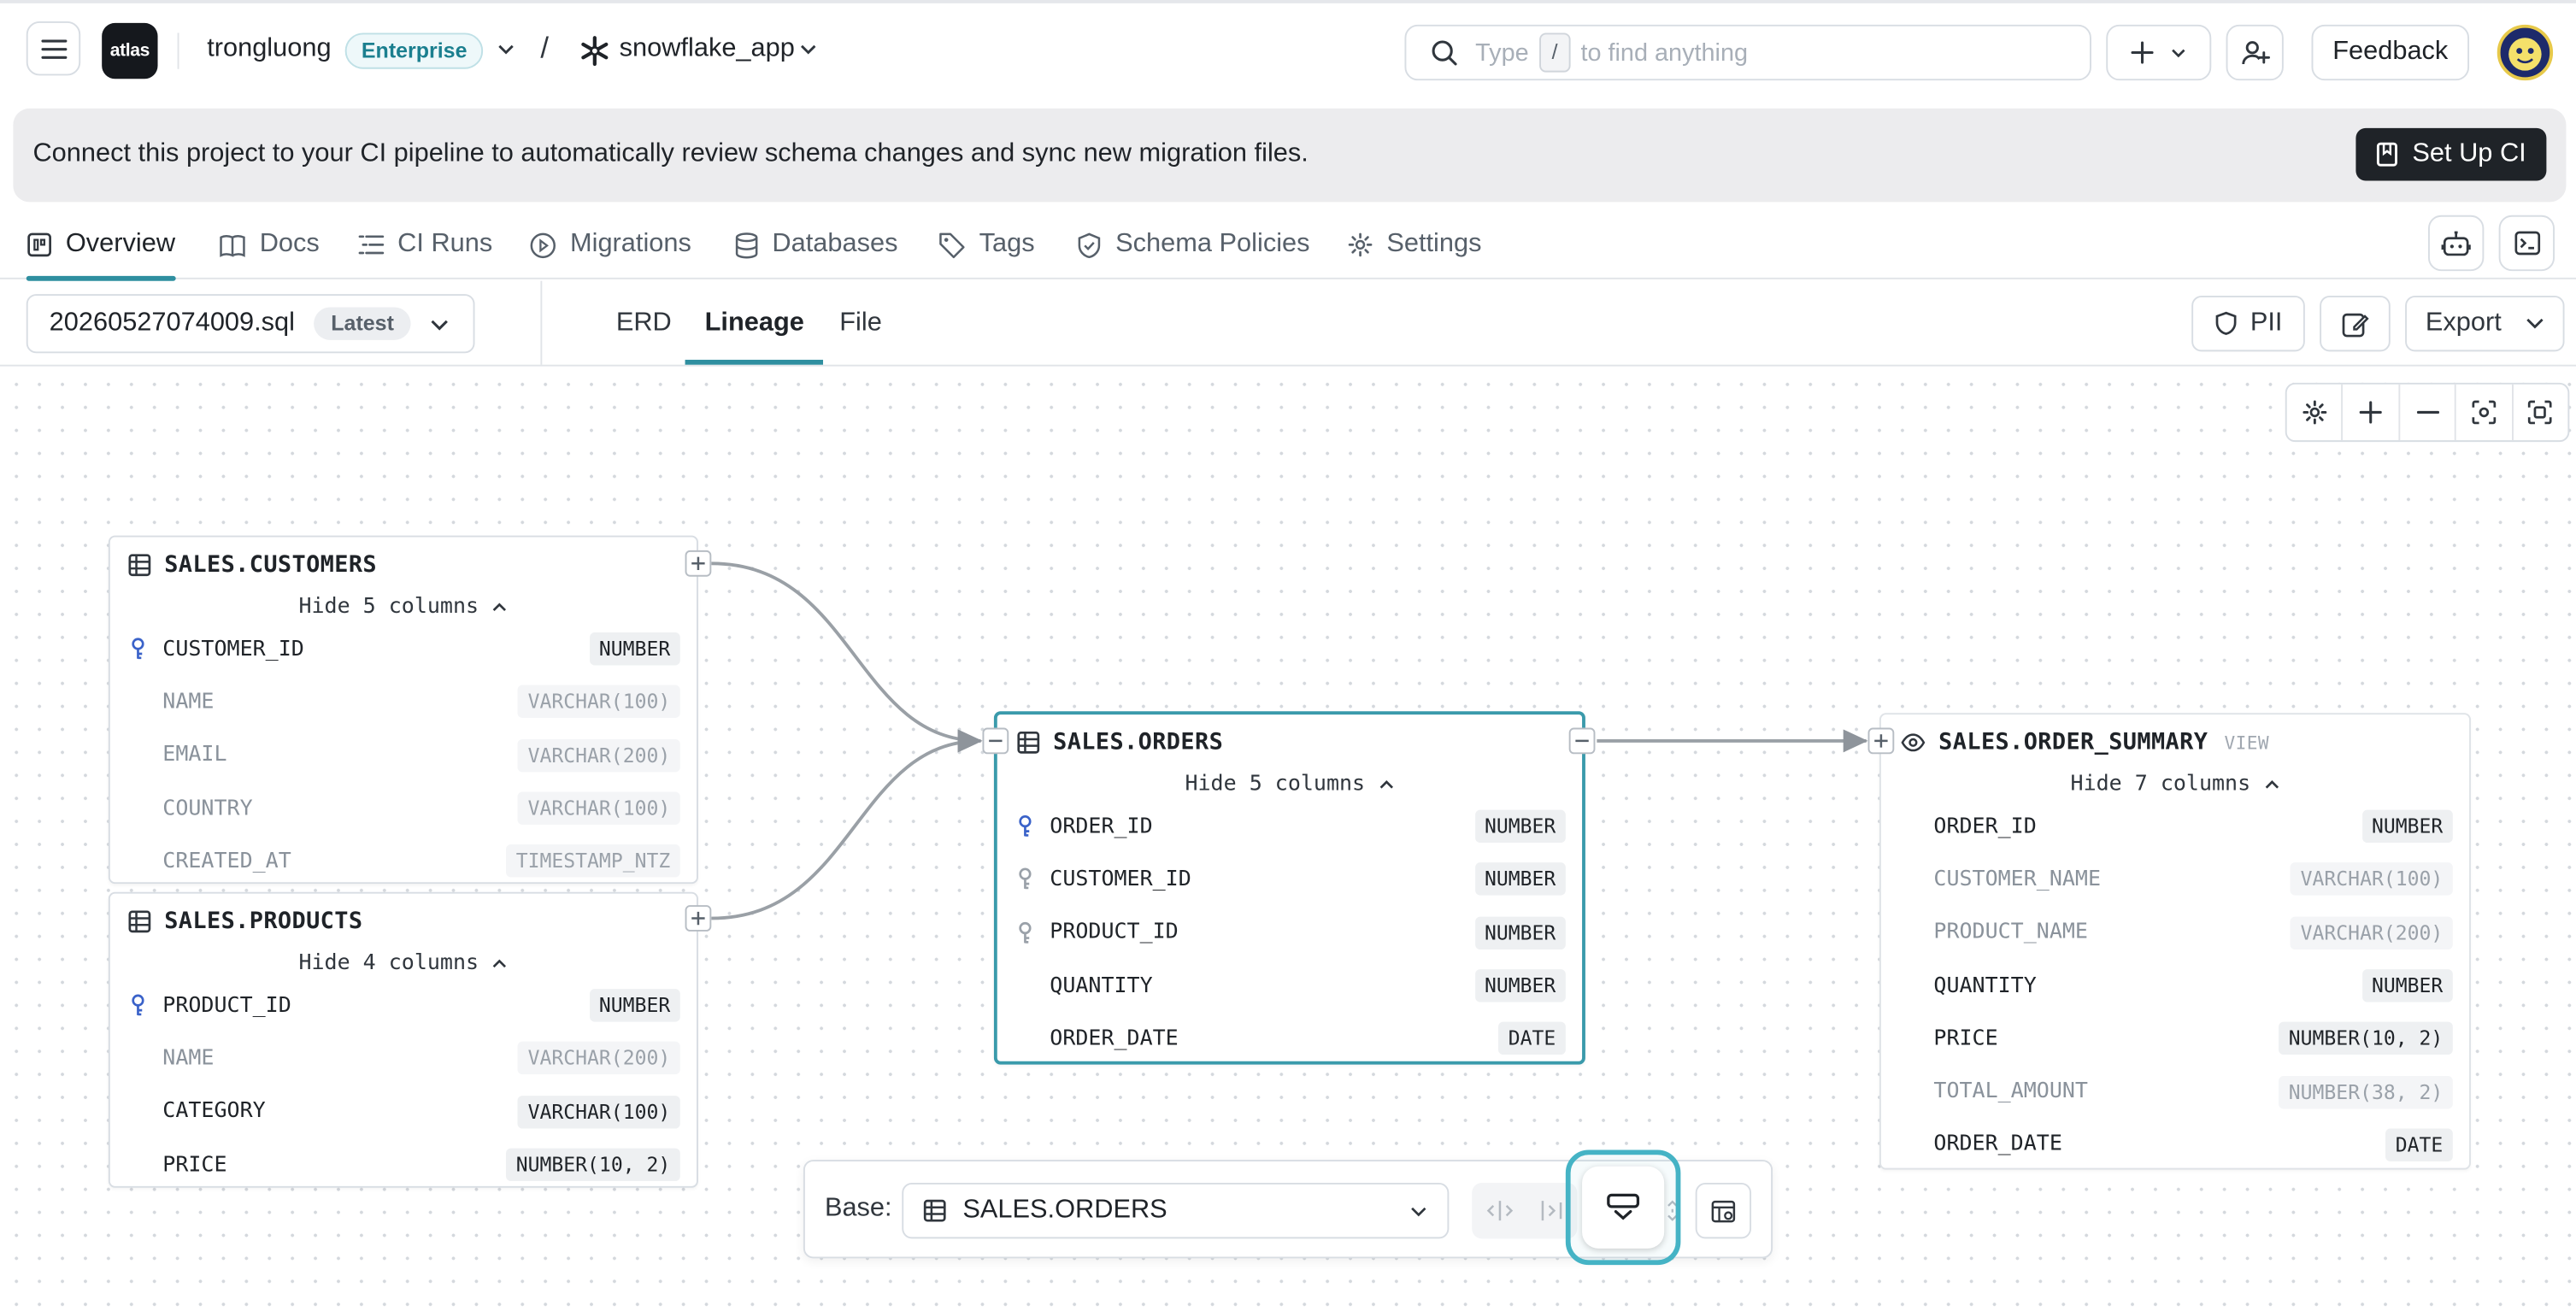 Image resolution: width=2576 pixels, height=1311 pixels. Describe the element at coordinates (403, 921) in the screenshot. I see `table-header: SALES.PRODUCTS` at that location.